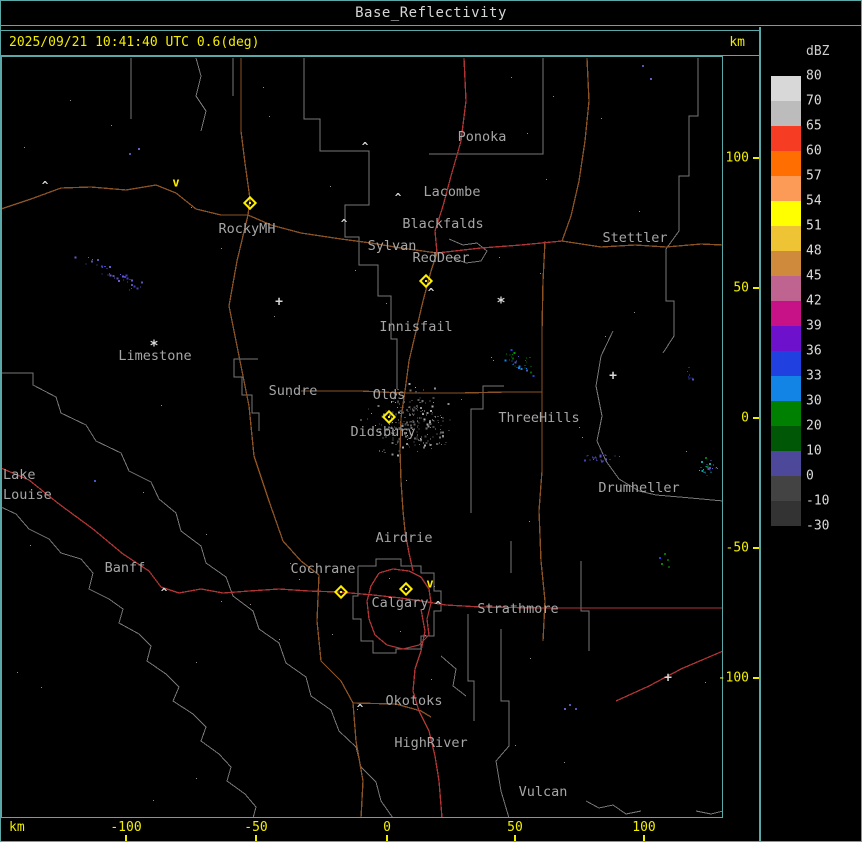 The height and width of the screenshot is (842, 862). What do you see at coordinates (810, 476) in the screenshot?
I see `legend-tick-label: 0` at bounding box center [810, 476].